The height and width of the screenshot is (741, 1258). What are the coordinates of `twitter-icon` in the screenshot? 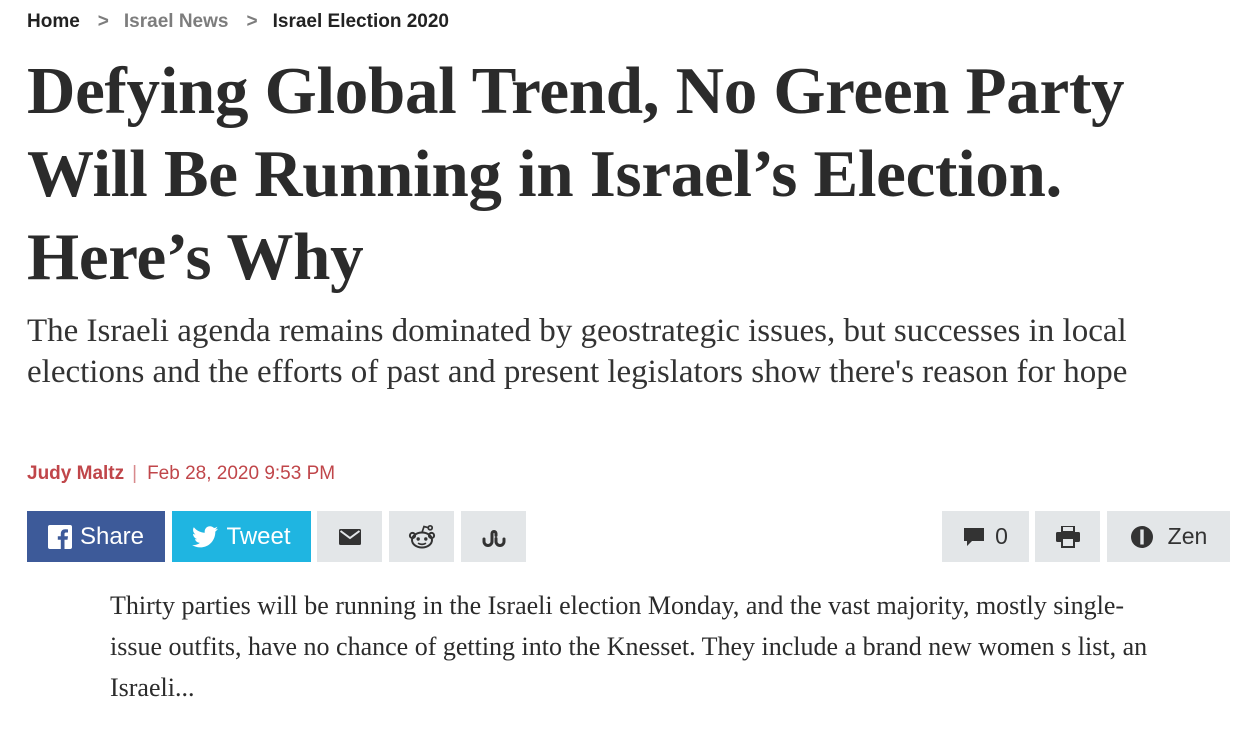 It's located at (205, 536).